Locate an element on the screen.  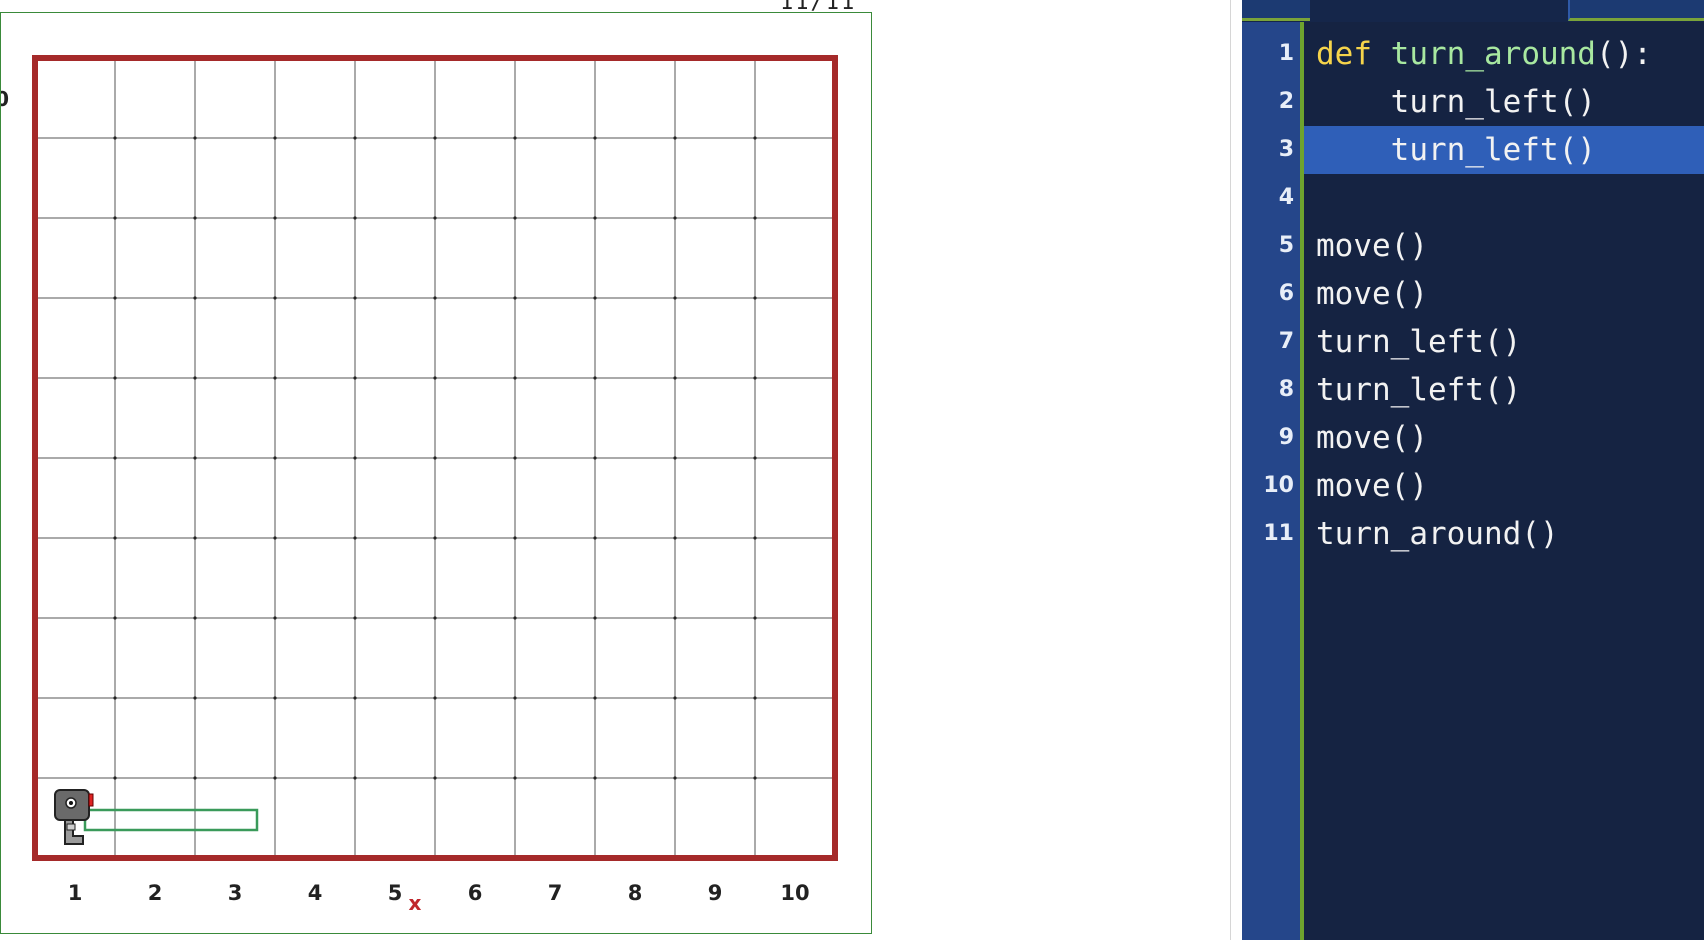
line-number: 2 is located at coordinates (1286, 101).